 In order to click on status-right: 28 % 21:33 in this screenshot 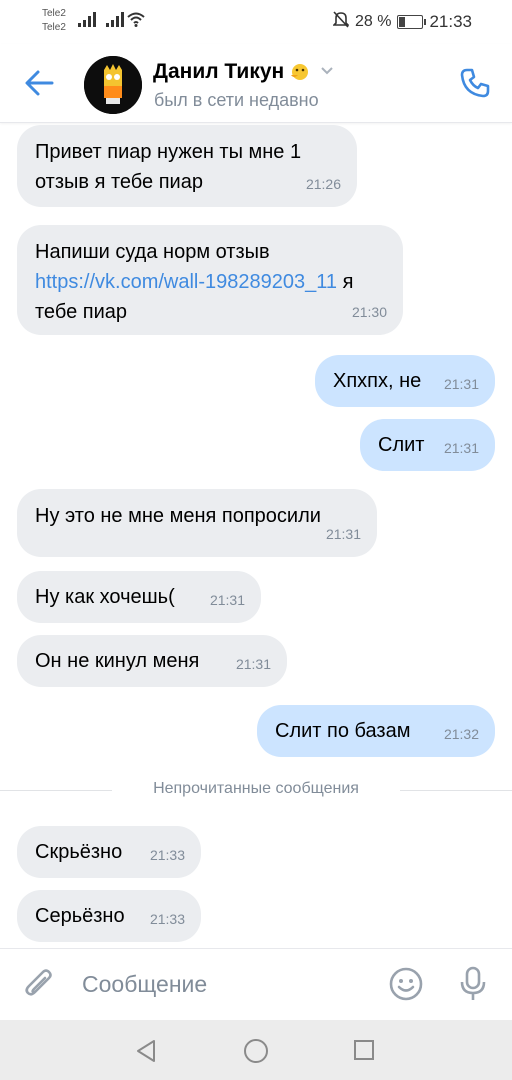, I will do `click(402, 21)`.